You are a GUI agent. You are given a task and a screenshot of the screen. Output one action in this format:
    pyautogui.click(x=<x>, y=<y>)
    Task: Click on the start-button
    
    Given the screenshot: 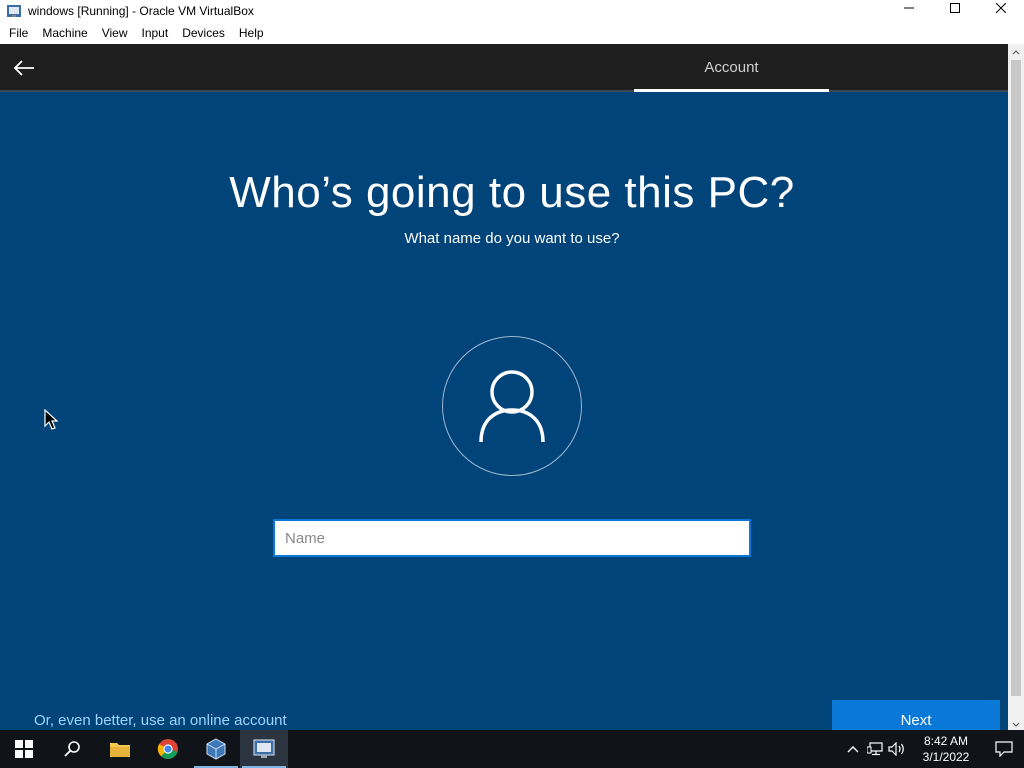 What is the action you would take?
    pyautogui.click(x=24, y=749)
    